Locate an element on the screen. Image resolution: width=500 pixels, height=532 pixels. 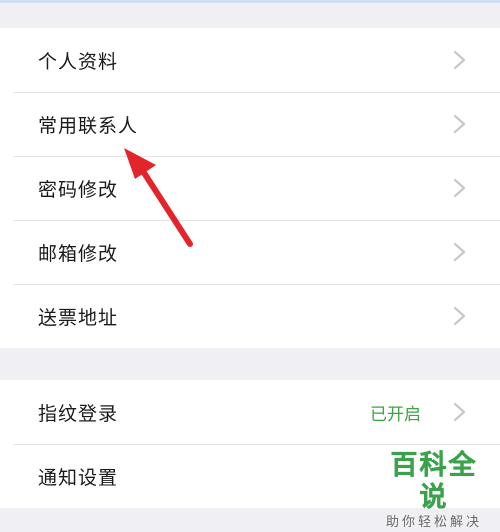
settings-row-email: 邮箱修改 is located at coordinates (250, 252).